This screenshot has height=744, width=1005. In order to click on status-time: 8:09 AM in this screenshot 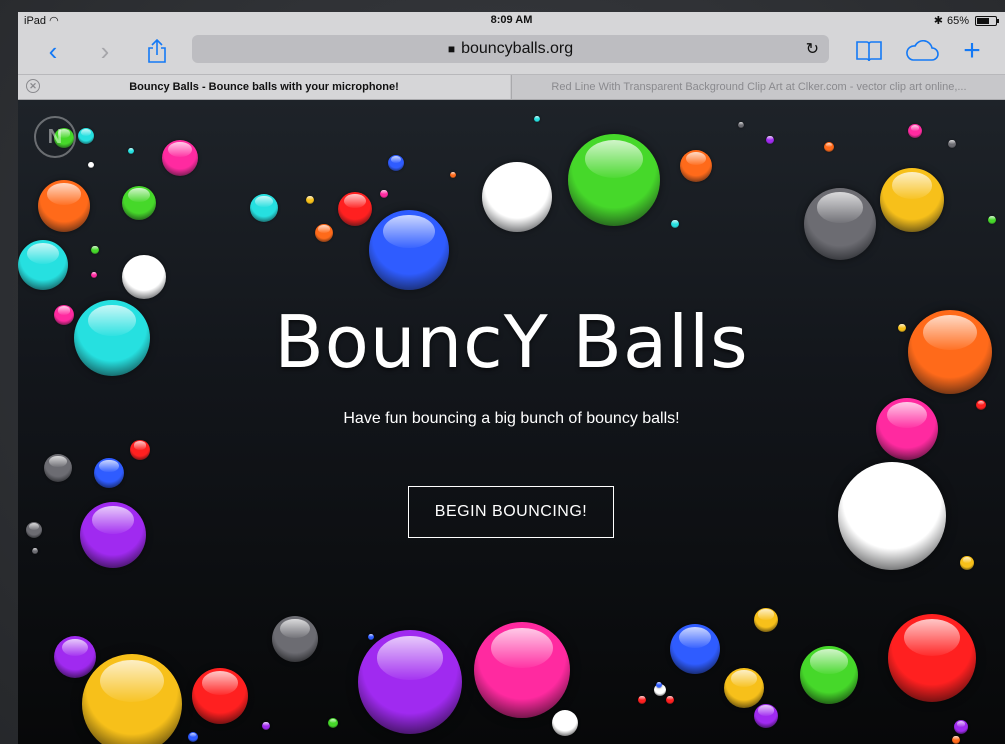, I will do `click(511, 20)`.